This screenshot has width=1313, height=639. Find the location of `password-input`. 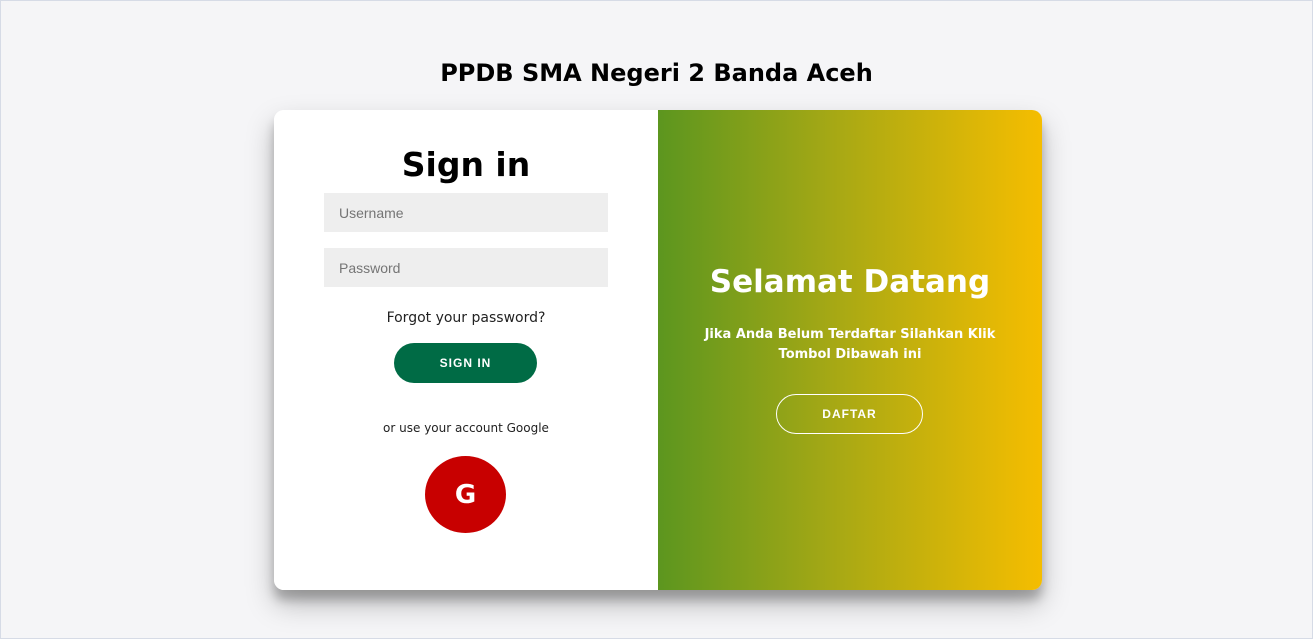

password-input is located at coordinates (466, 267).